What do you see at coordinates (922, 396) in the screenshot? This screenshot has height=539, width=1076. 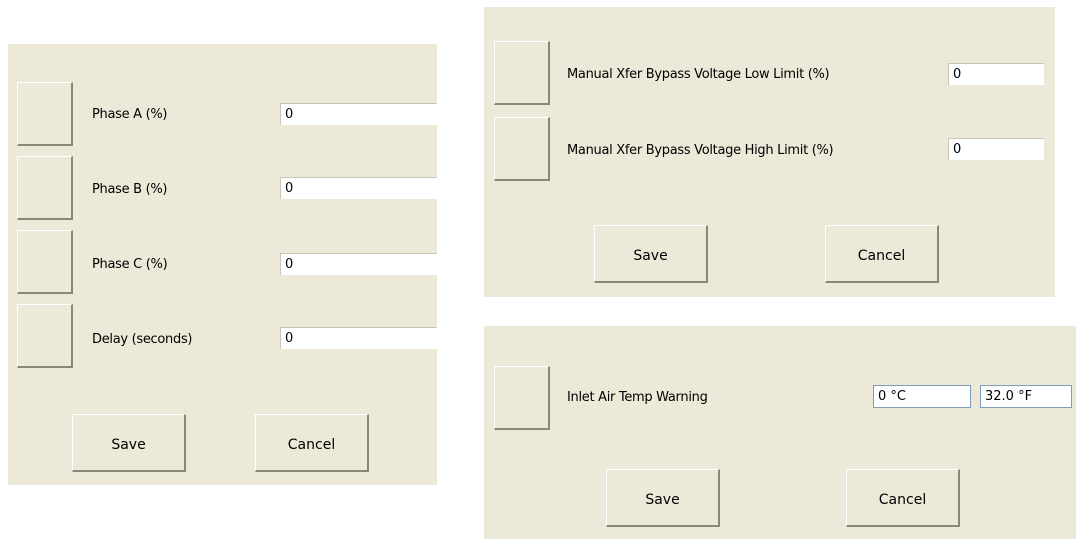 I see `inlet-temp-celsius-input` at bounding box center [922, 396].